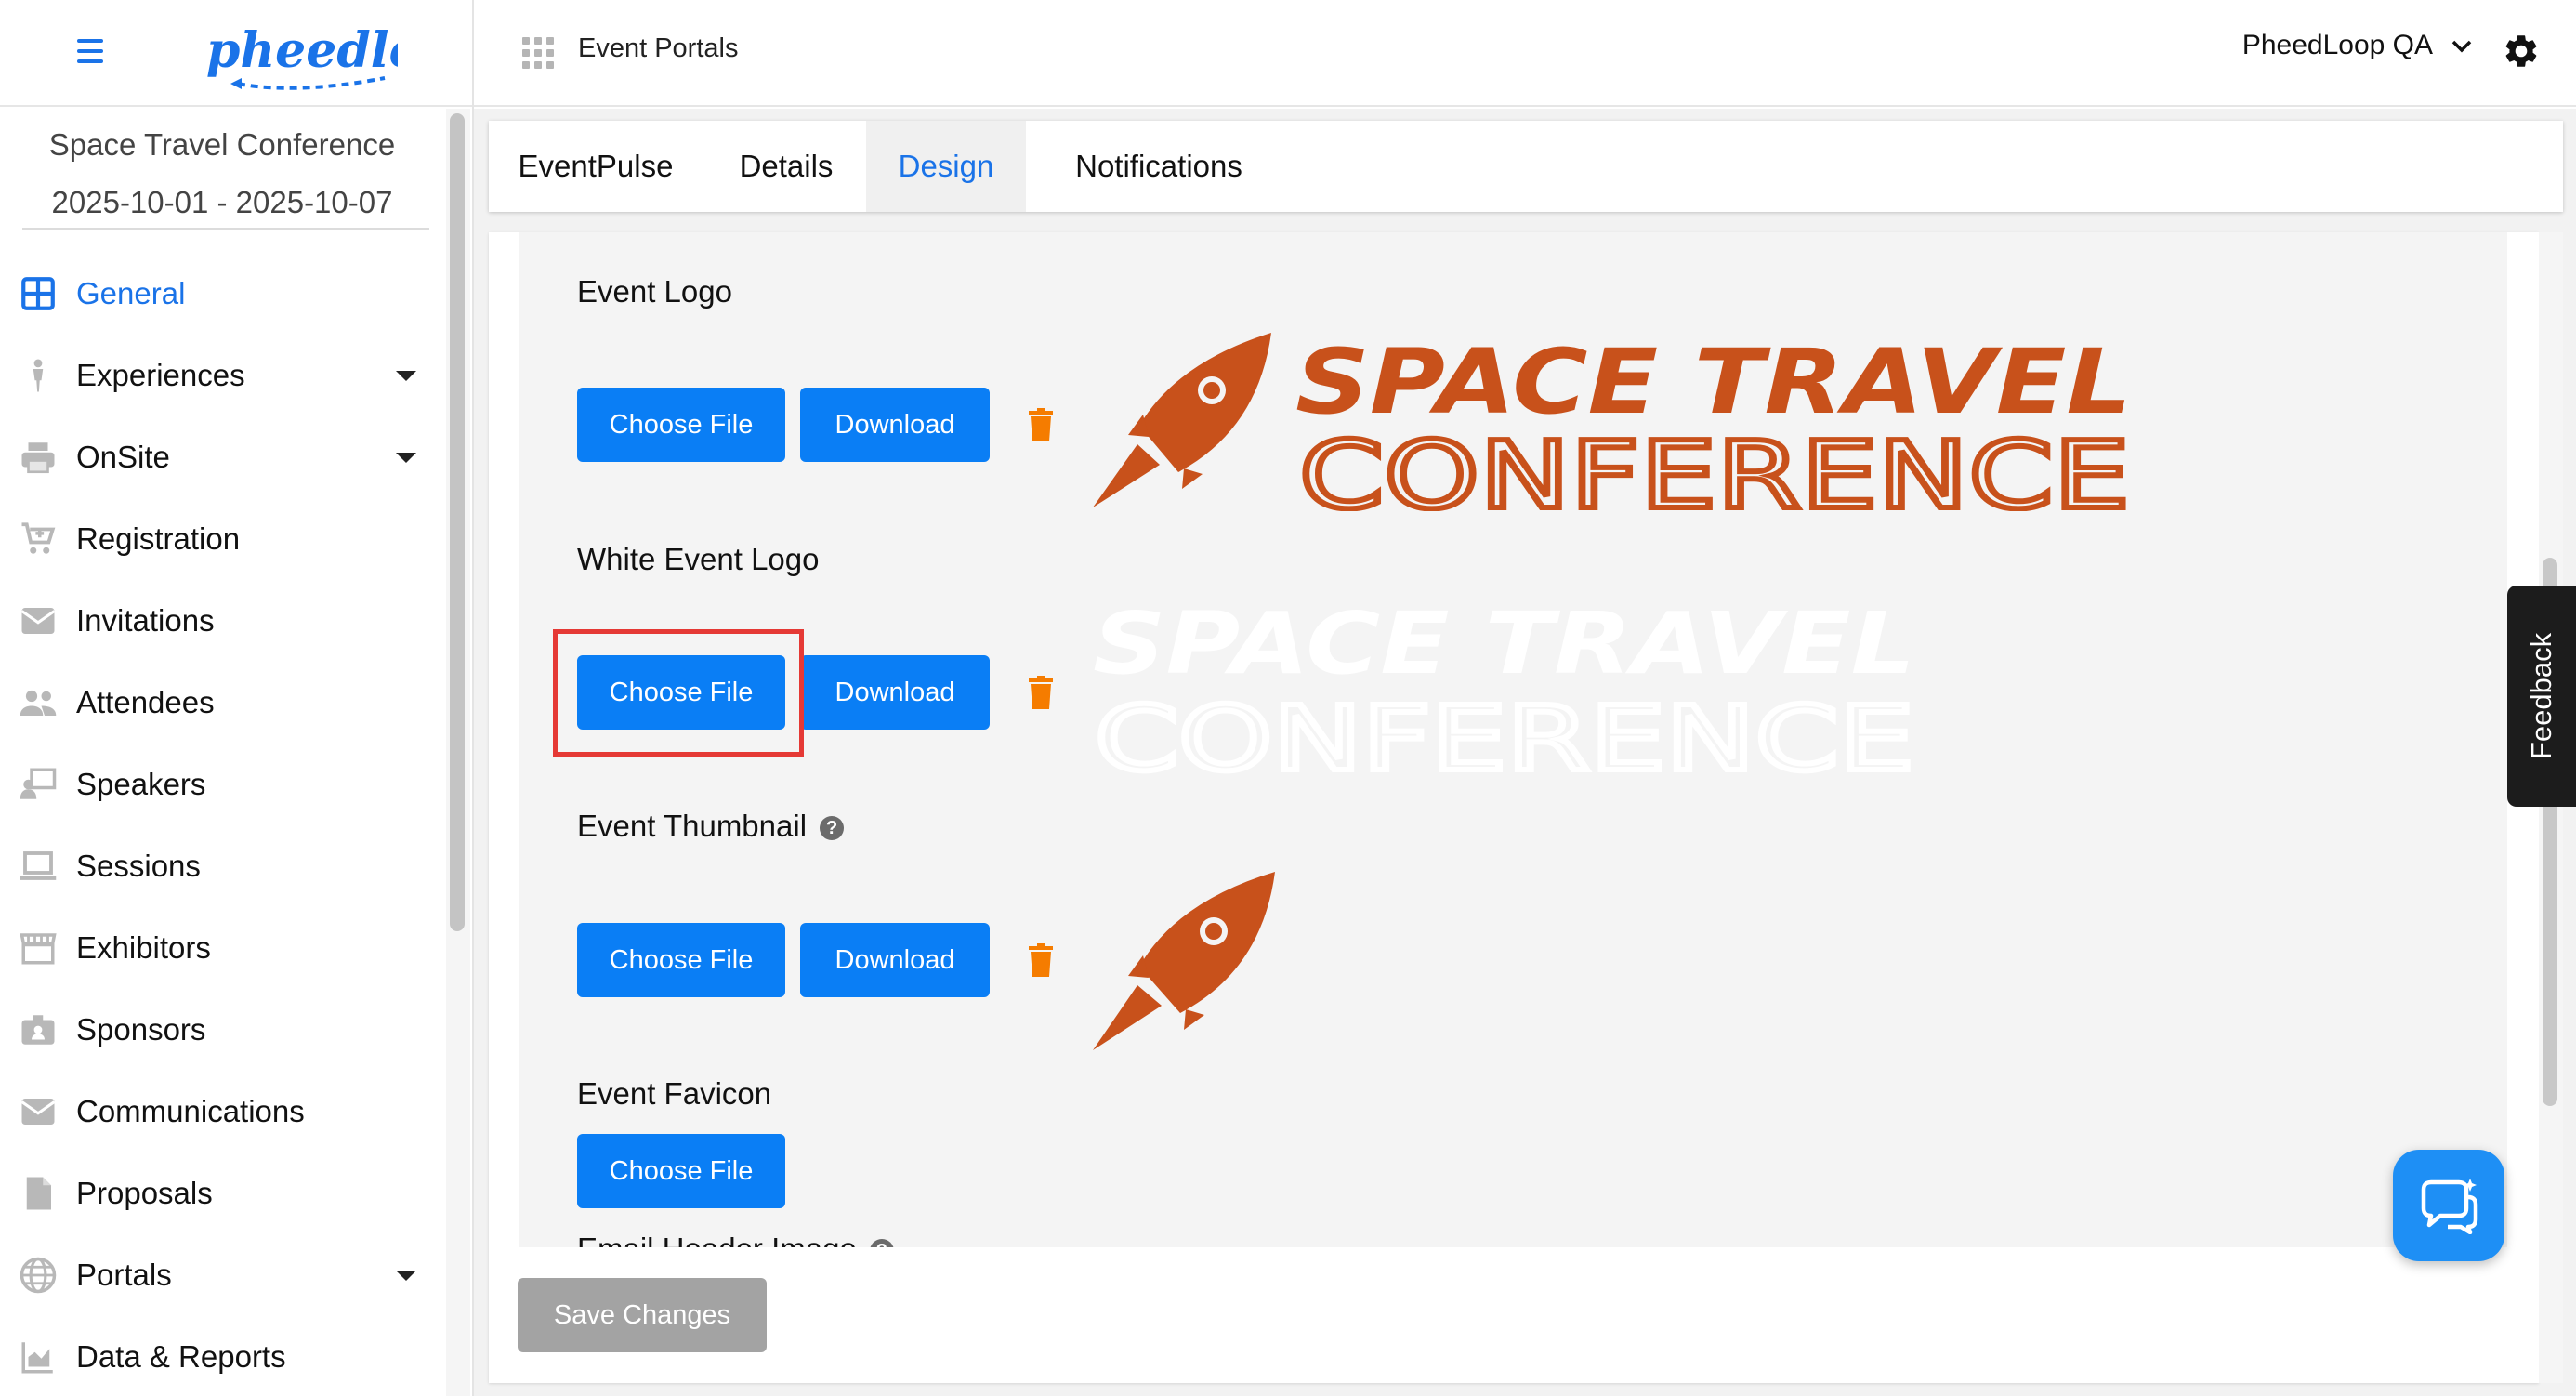 The width and height of the screenshot is (2576, 1396). Describe the element at coordinates (145, 702) in the screenshot. I see `sidebar-item-label: Attendees` at that location.